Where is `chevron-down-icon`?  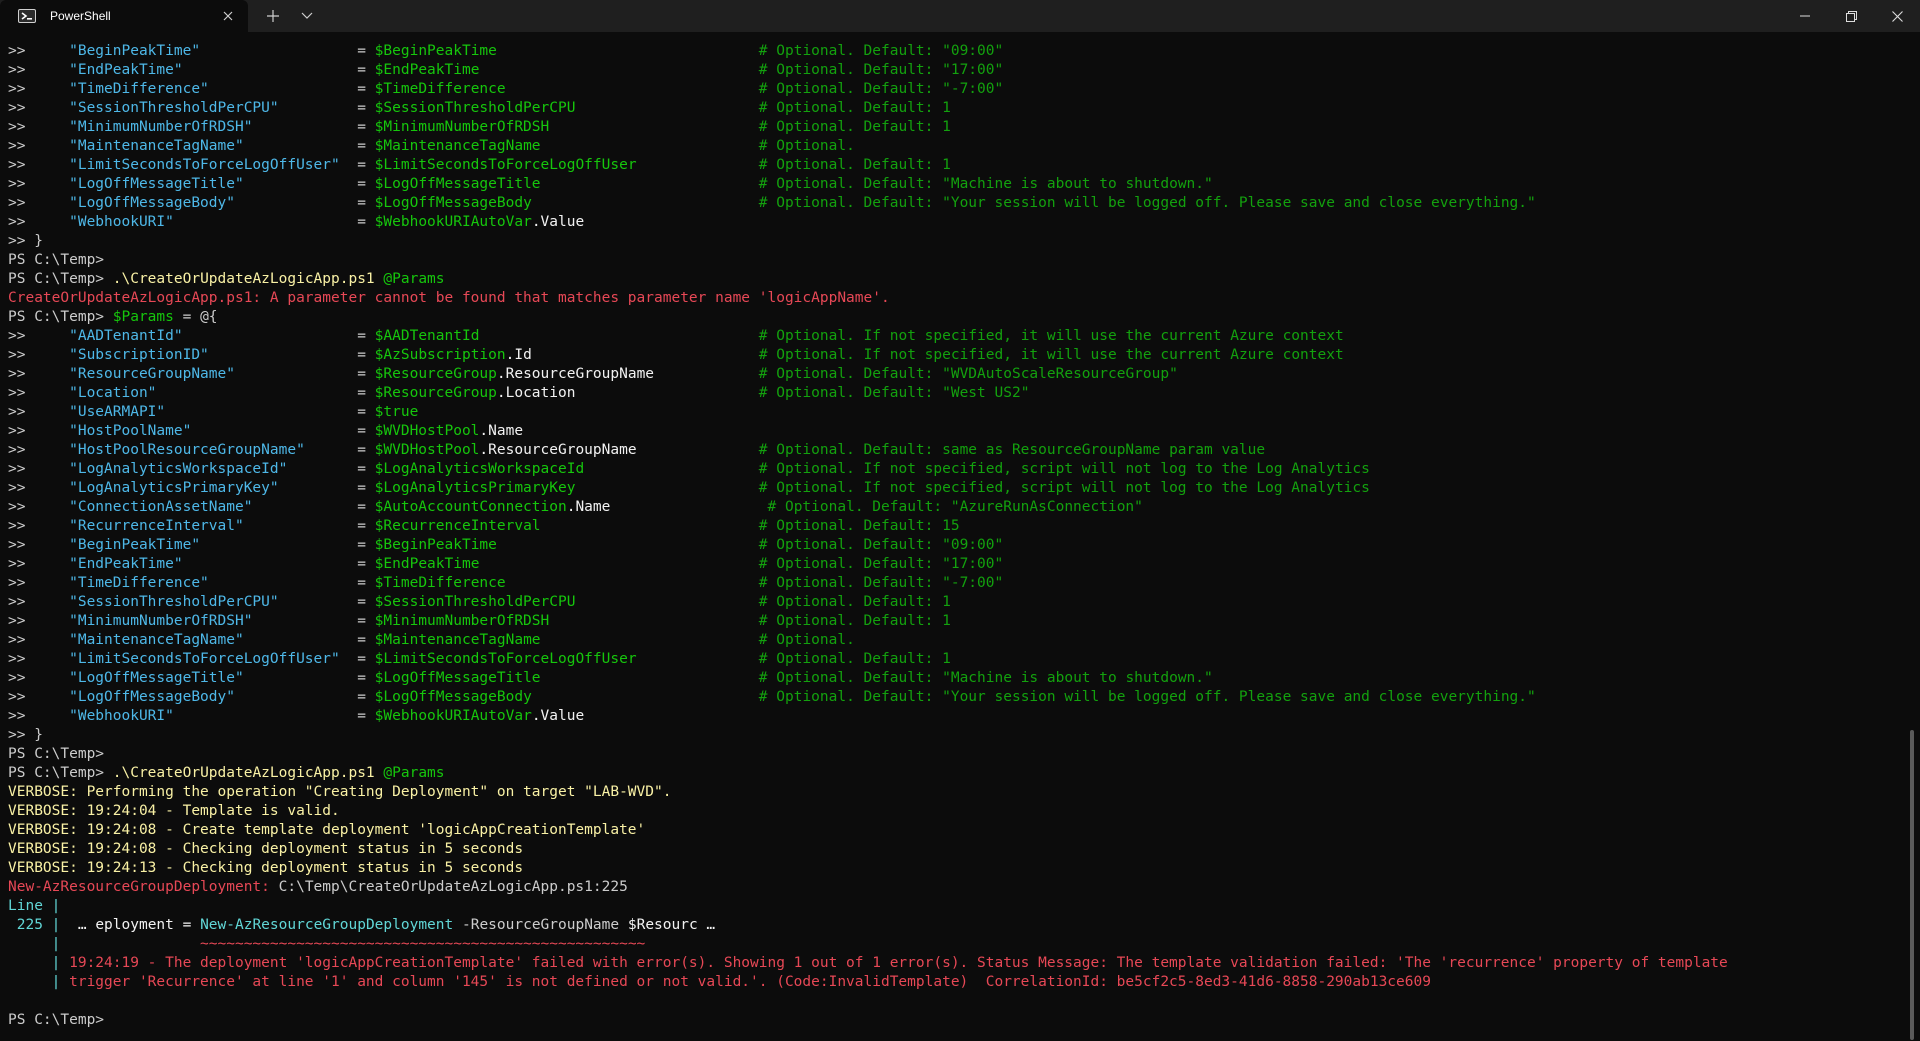
chevron-down-icon is located at coordinates (307, 16).